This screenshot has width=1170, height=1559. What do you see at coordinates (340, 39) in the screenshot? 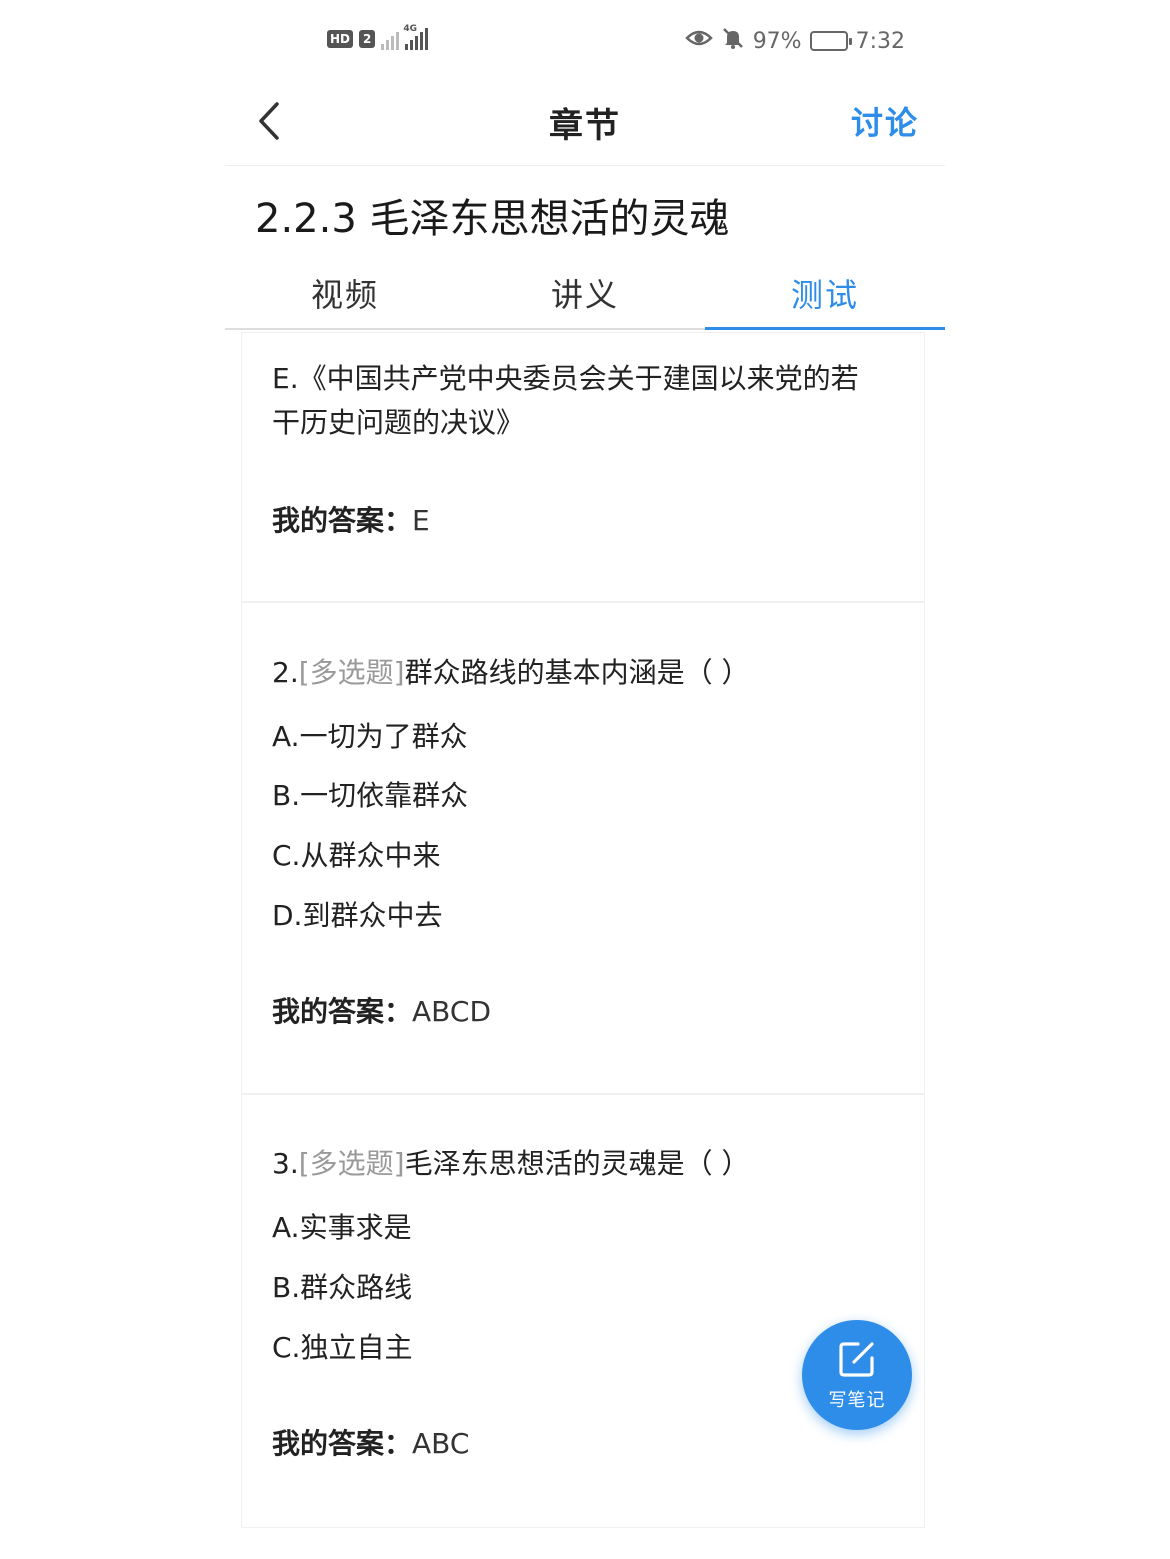
I see `hd-badge: HD` at bounding box center [340, 39].